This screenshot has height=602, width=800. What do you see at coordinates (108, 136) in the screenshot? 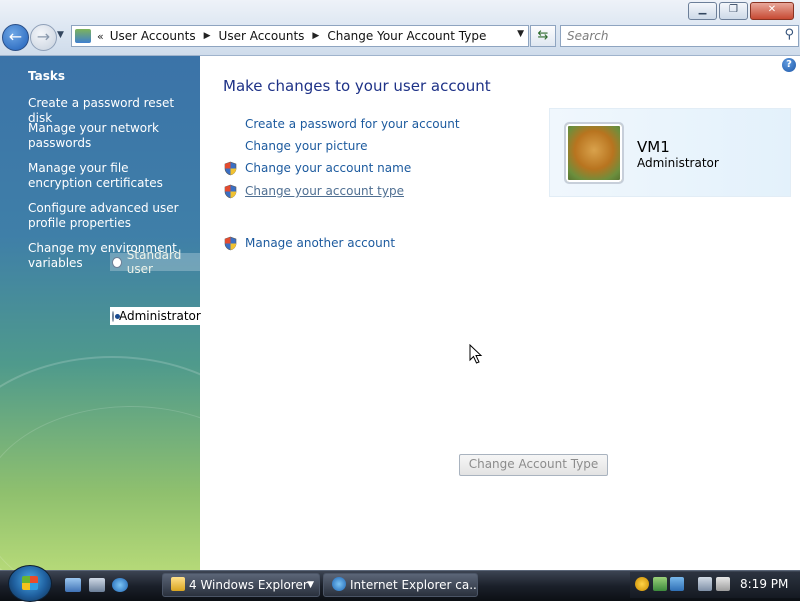
I see `sidebar-link-network-passwords: Manage your network passwords` at bounding box center [108, 136].